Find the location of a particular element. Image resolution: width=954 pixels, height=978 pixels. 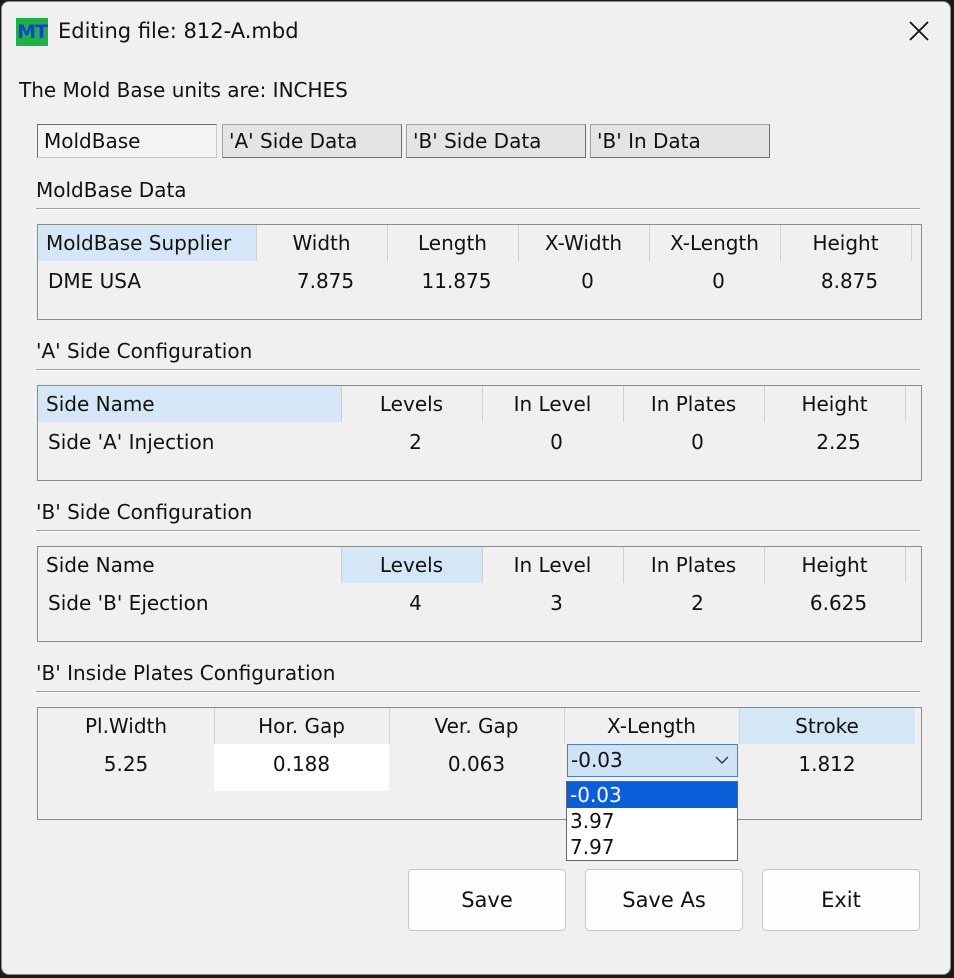

a-side-section-title: 'A' Side Configuration is located at coordinates (144, 351).